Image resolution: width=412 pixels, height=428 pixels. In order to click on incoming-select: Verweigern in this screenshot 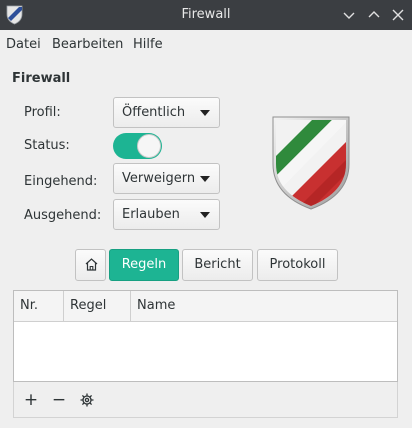, I will do `click(166, 178)`.